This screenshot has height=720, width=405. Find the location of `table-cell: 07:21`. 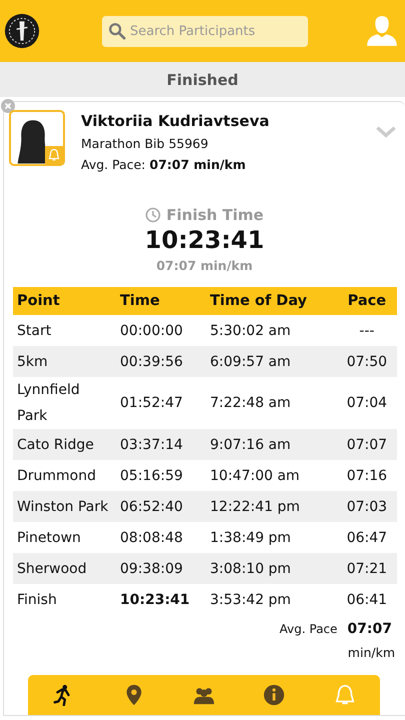

table-cell: 07:21 is located at coordinates (367, 568).